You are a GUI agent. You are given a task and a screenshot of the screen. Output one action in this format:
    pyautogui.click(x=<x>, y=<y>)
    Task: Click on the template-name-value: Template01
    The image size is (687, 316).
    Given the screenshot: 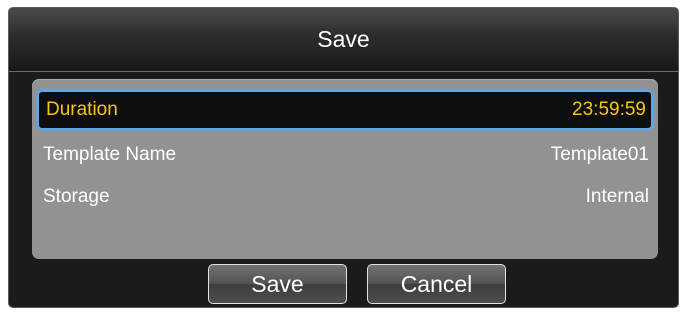 What is the action you would take?
    pyautogui.click(x=599, y=154)
    